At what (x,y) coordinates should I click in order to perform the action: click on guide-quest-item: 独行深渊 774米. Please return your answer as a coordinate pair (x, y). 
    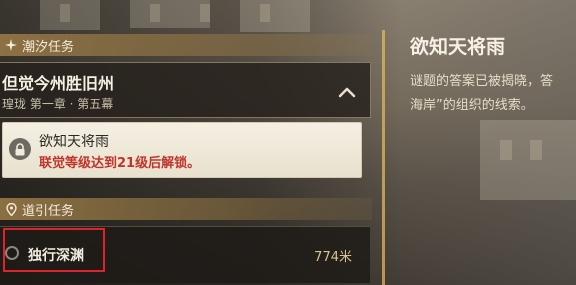
    Looking at the image, I should click on (185, 254).